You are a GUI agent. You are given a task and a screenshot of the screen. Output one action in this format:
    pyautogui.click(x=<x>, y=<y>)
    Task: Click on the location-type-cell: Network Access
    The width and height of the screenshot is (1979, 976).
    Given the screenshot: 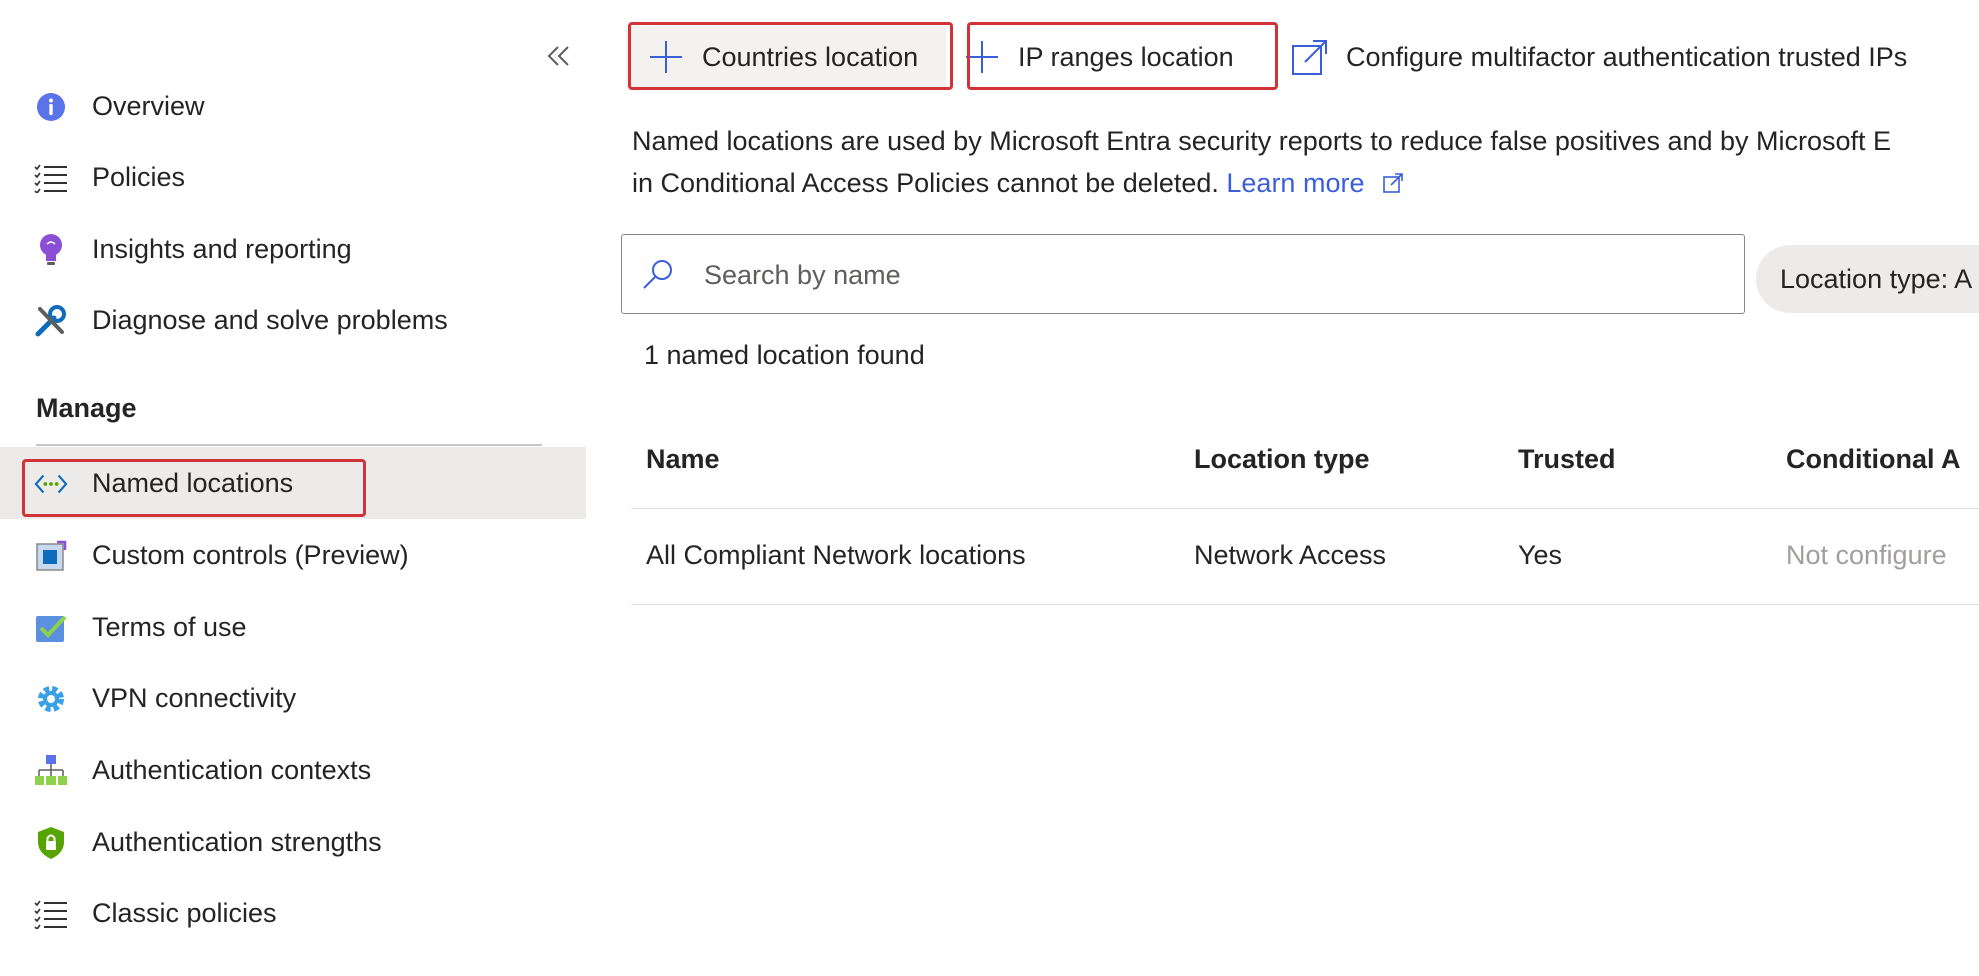 What is the action you would take?
    pyautogui.click(x=1290, y=555)
    